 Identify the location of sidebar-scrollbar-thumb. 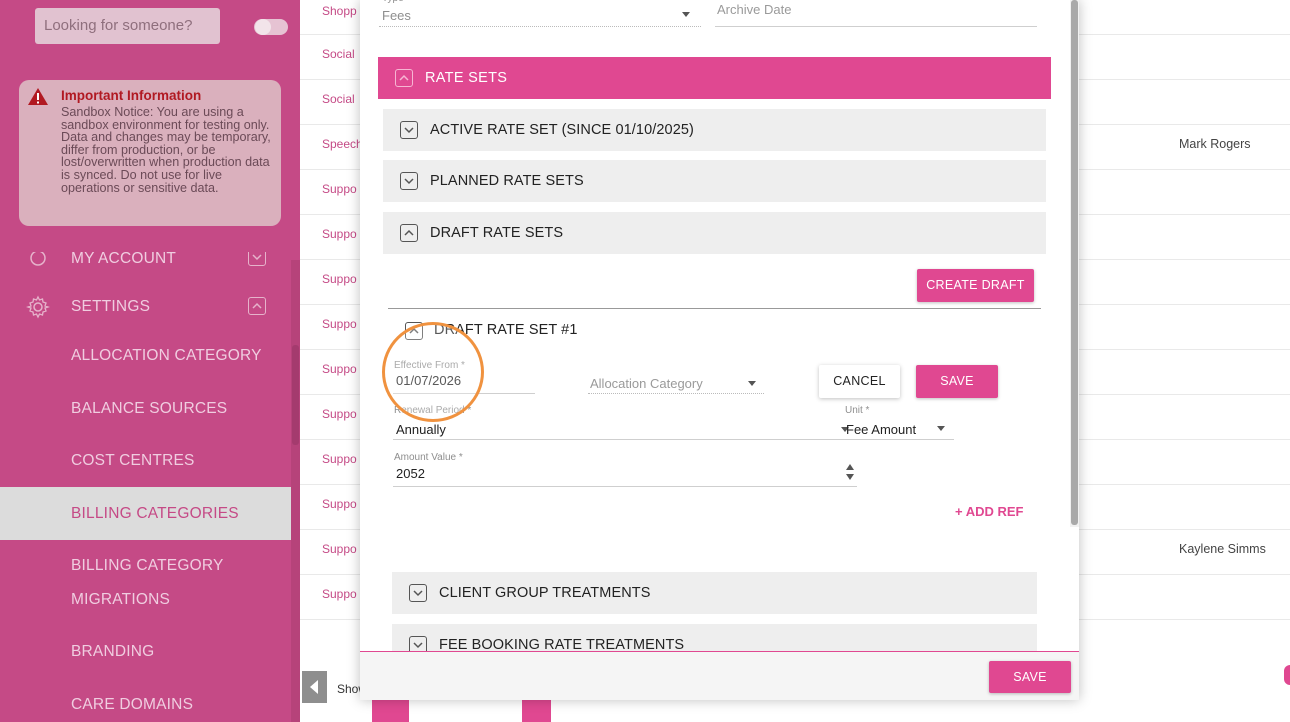
(295, 395).